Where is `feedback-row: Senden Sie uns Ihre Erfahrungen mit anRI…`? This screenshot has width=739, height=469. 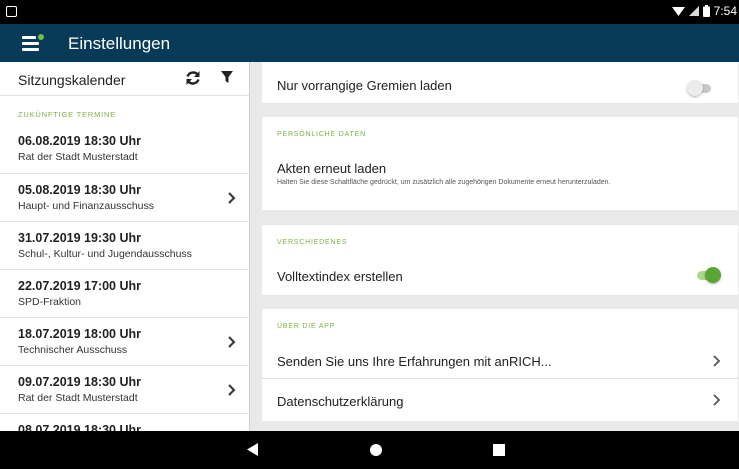 feedback-row: Senden Sie uns Ihre Erfahrungen mit anRI… is located at coordinates (500, 361).